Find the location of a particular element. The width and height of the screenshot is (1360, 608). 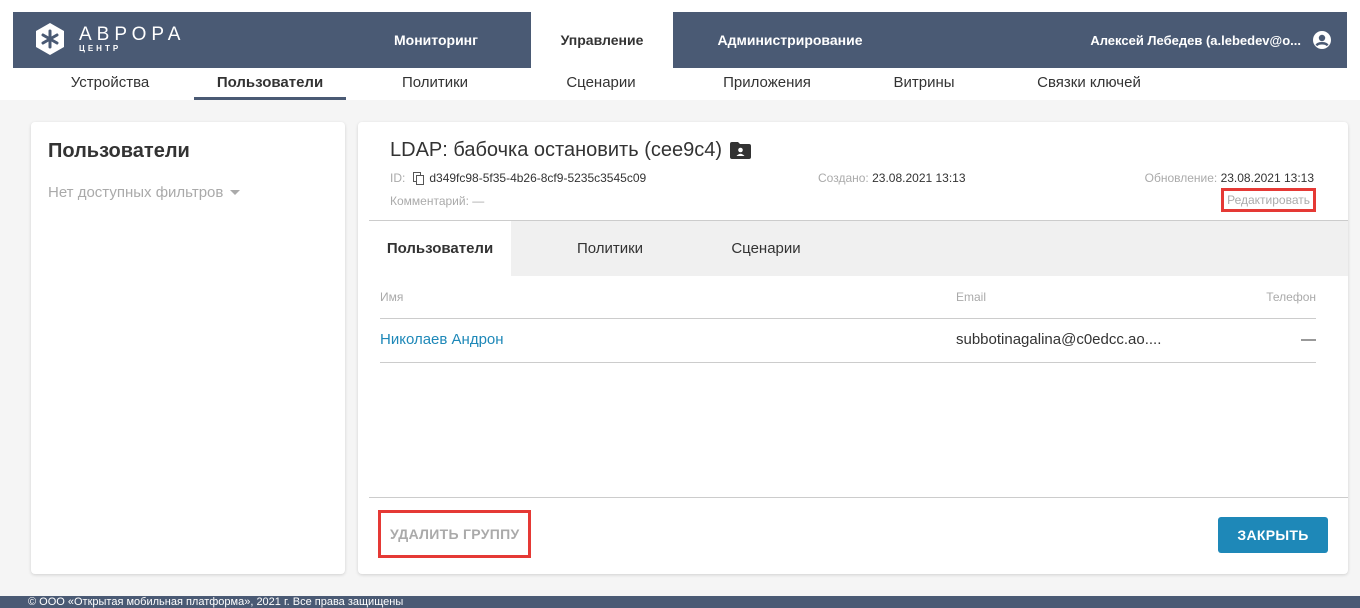

tab-users: Пользователи is located at coordinates (440, 248).